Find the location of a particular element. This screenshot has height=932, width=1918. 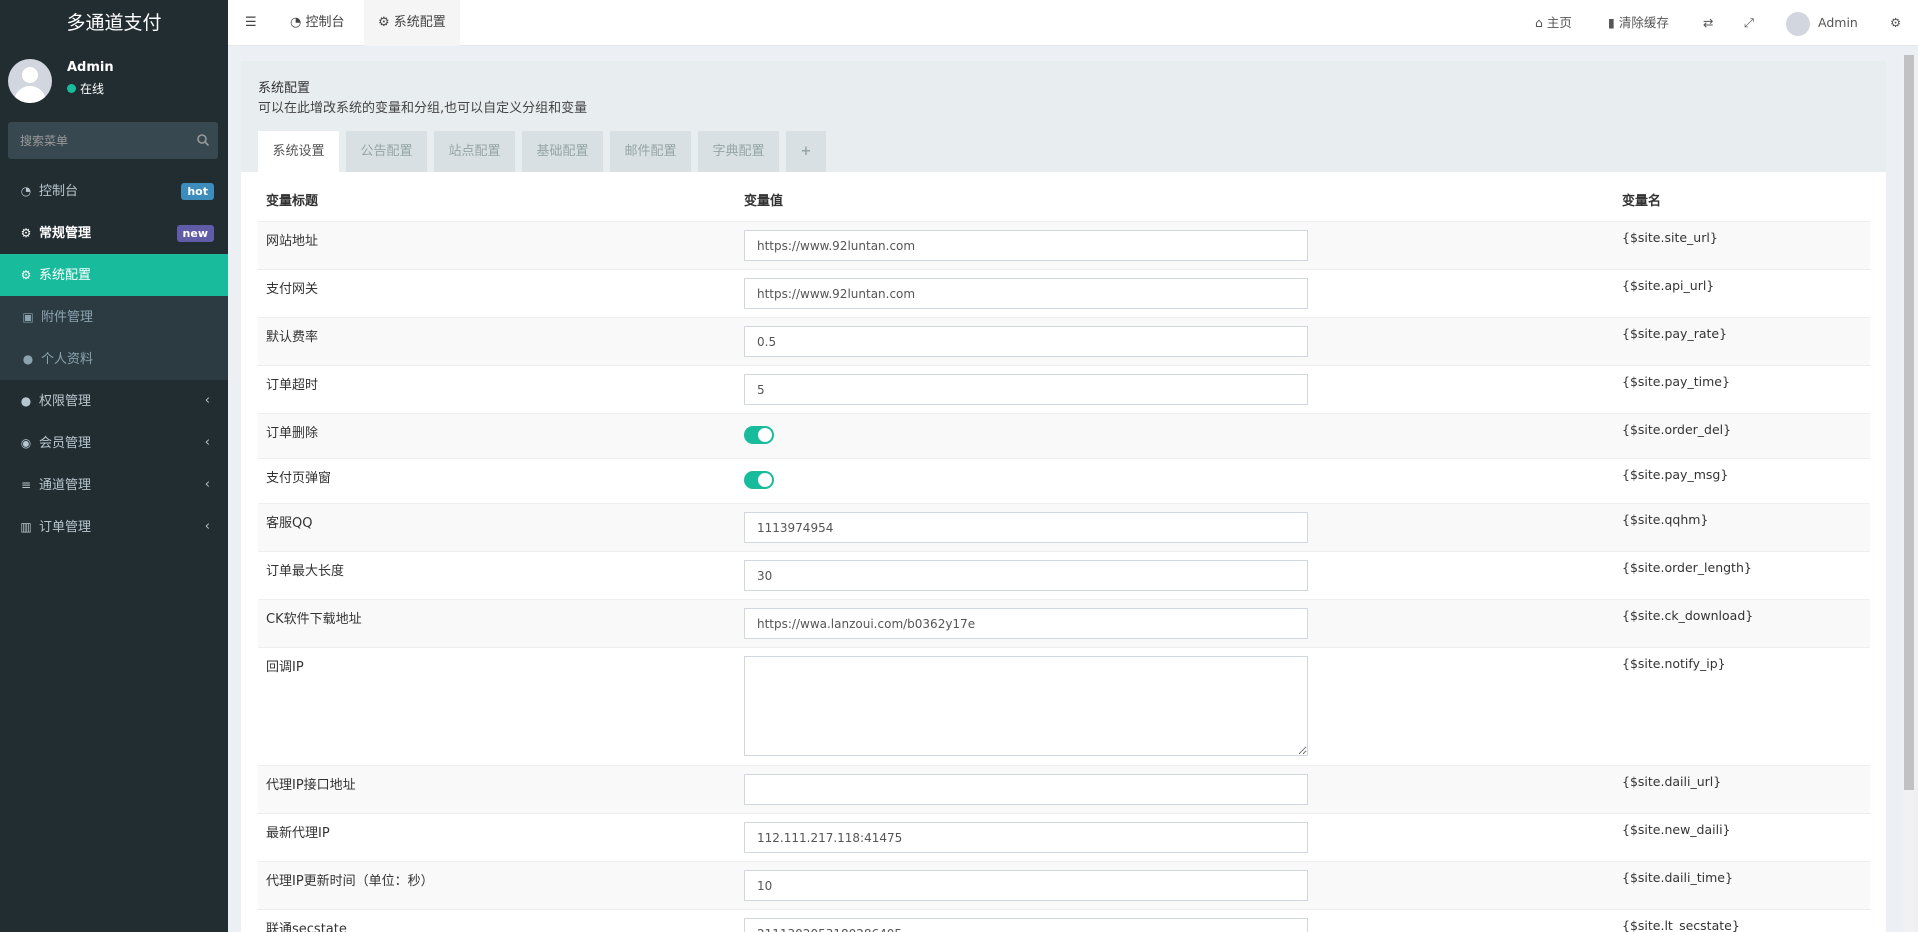

table-row: 代理IP更新时间（单位：秒） {$site.daili_time} is located at coordinates (1064, 885).